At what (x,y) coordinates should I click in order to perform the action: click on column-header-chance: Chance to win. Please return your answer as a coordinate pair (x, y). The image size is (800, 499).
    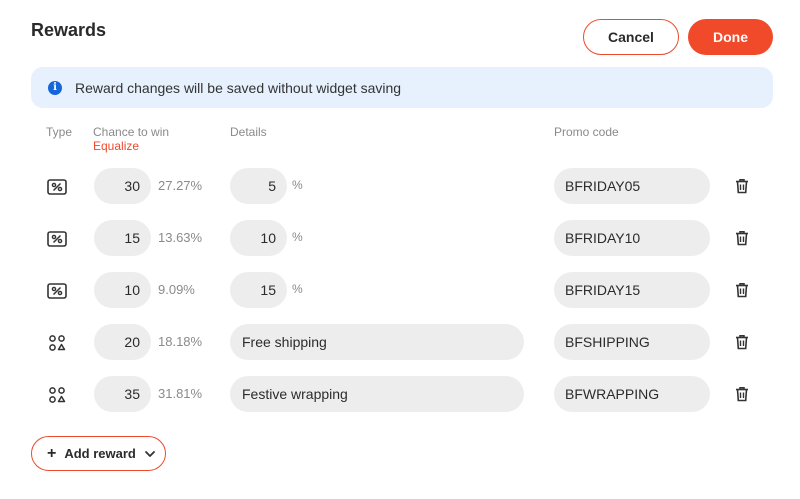
    Looking at the image, I should click on (131, 132).